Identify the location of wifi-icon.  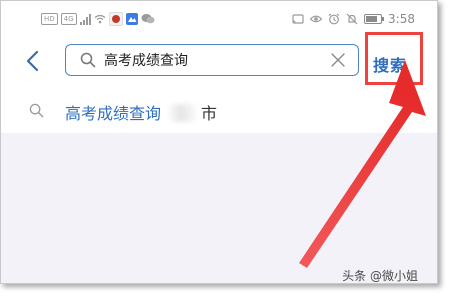
(99, 19).